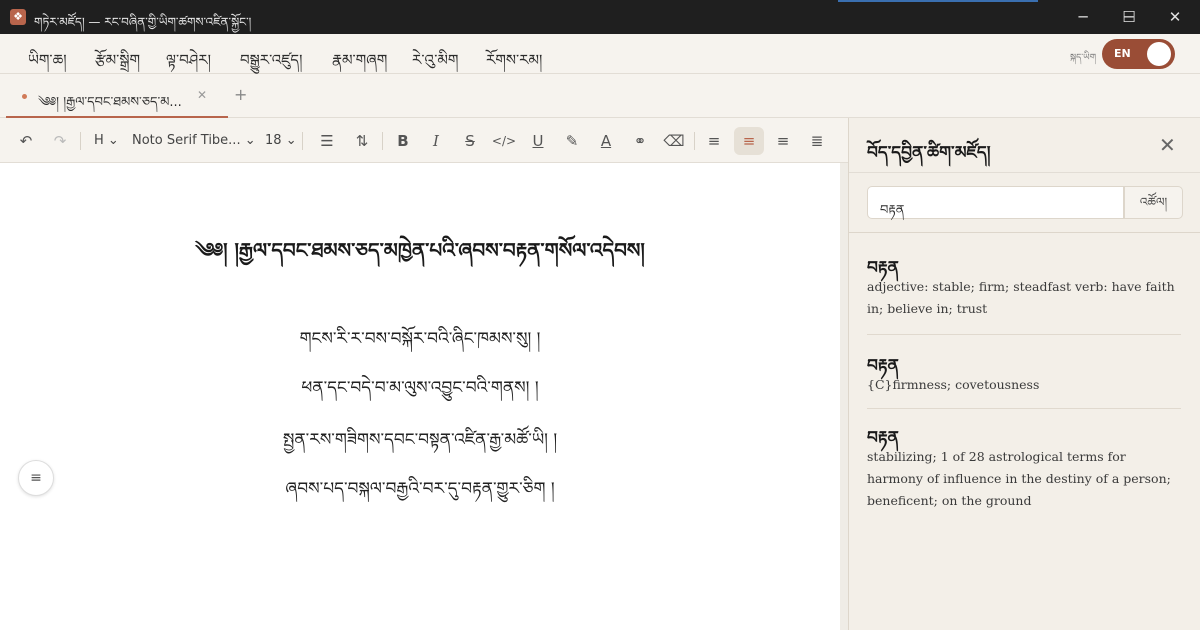  What do you see at coordinates (1083, 58) in the screenshot?
I see `language-label: སྐད་ཡིག` at bounding box center [1083, 58].